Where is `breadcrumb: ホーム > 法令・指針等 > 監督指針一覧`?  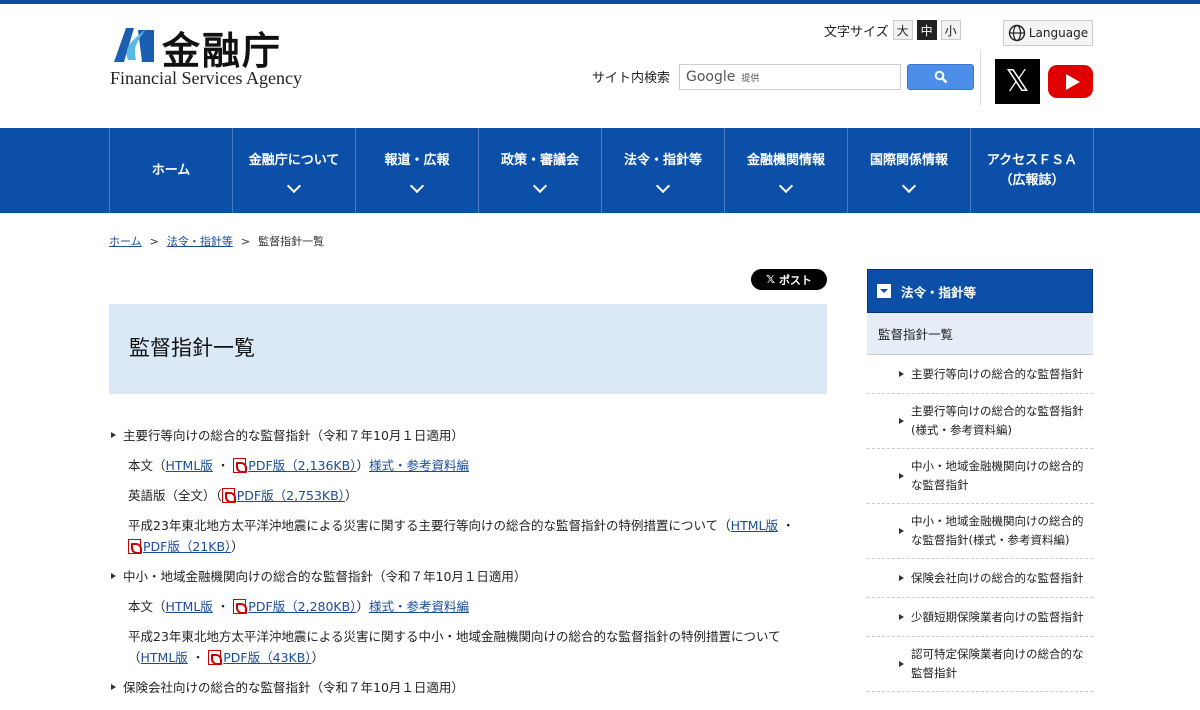 breadcrumb: ホーム > 法令・指針等 > 監督指針一覧 is located at coordinates (216, 241).